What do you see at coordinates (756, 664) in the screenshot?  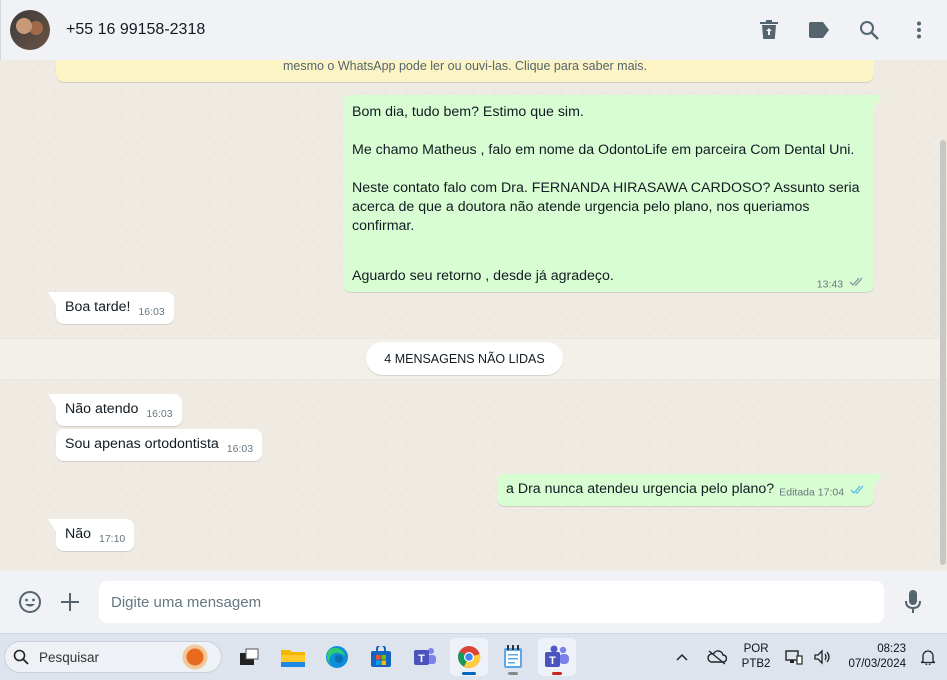 I see `keyboard-layout: PTB2` at bounding box center [756, 664].